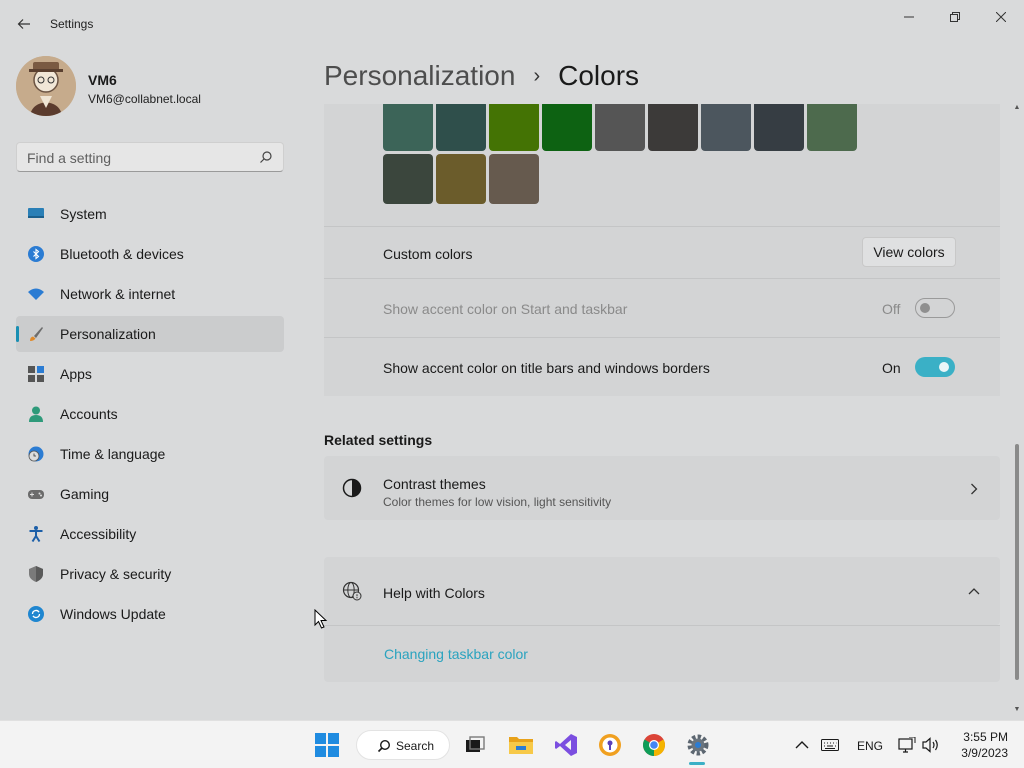  Describe the element at coordinates (150, 614) in the screenshot. I see `sidebar-item-windows-update: Windows Update` at that location.